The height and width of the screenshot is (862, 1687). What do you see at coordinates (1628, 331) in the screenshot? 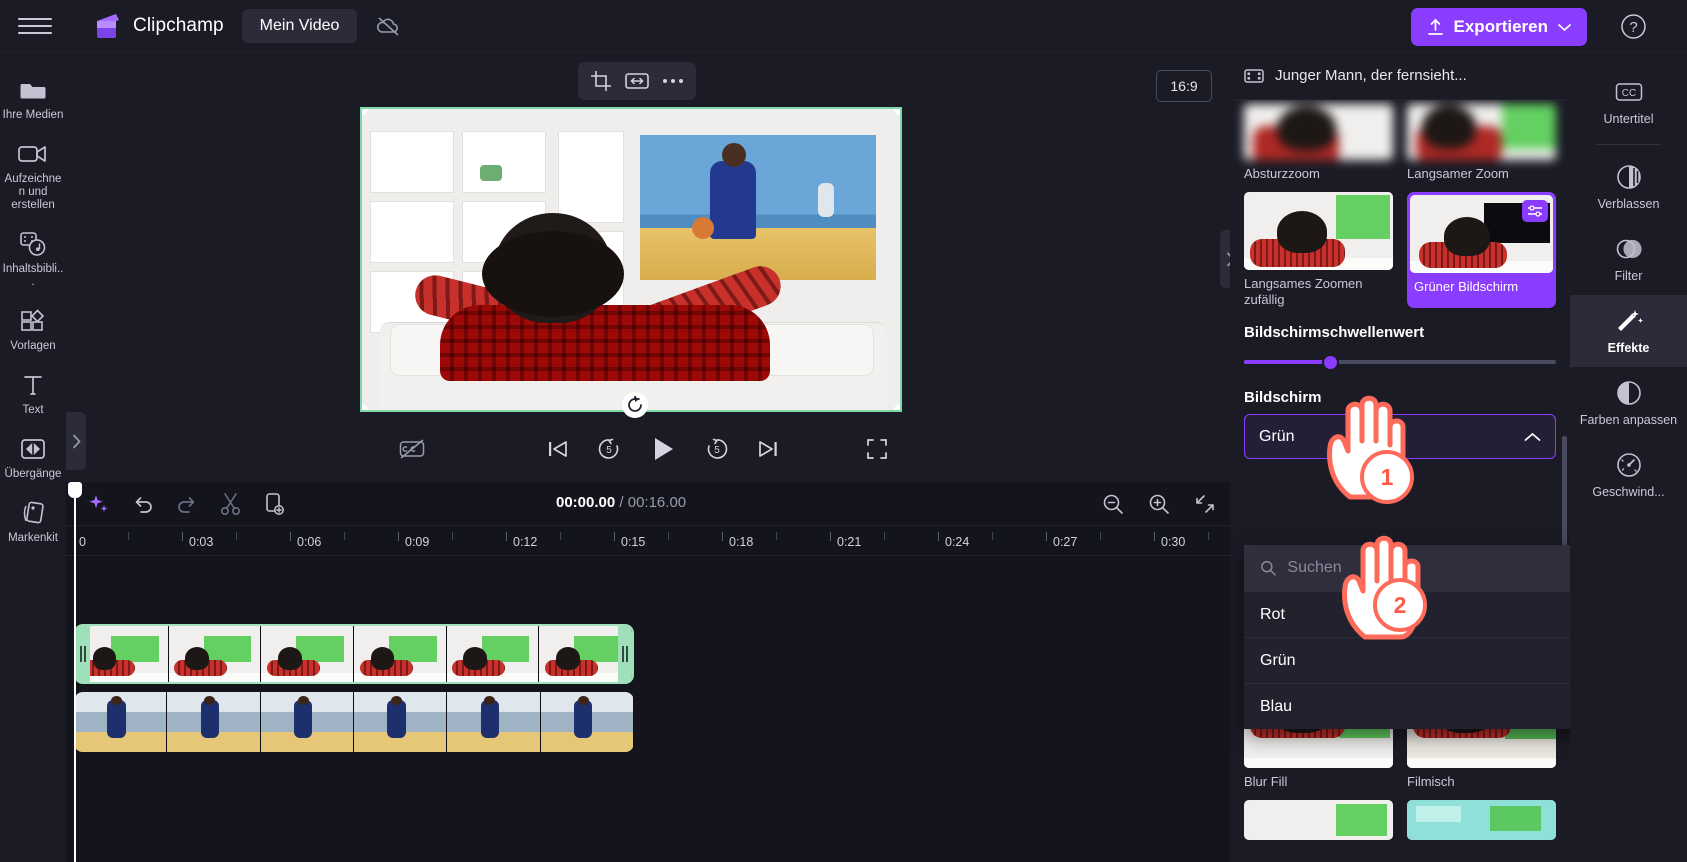
I see `sidebar-item-effekte: Effekte` at bounding box center [1628, 331].